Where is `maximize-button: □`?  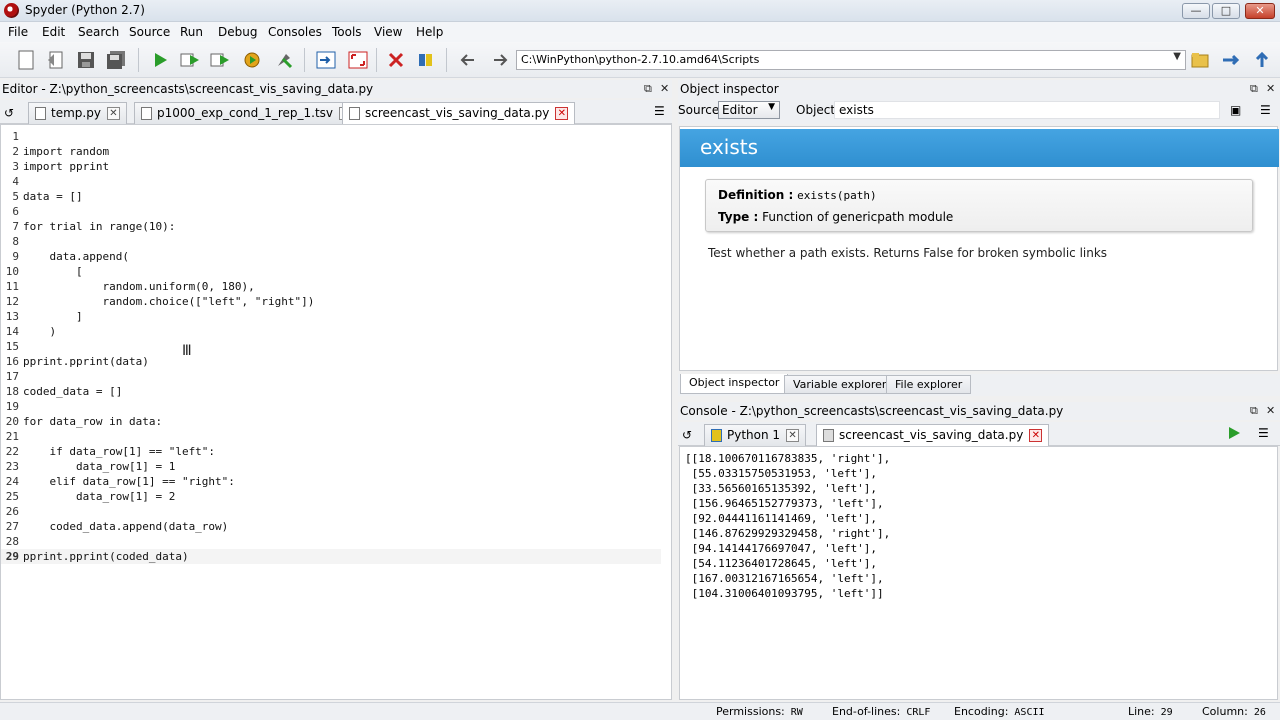
maximize-button: □ is located at coordinates (1226, 11).